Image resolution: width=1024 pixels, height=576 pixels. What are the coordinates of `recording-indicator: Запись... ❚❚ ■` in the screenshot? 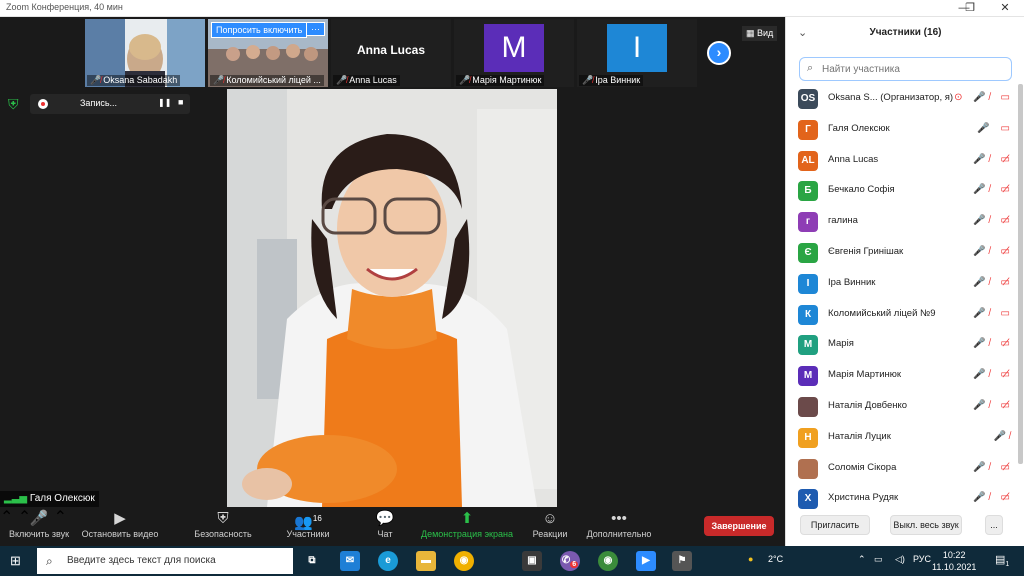 It's located at (110, 104).